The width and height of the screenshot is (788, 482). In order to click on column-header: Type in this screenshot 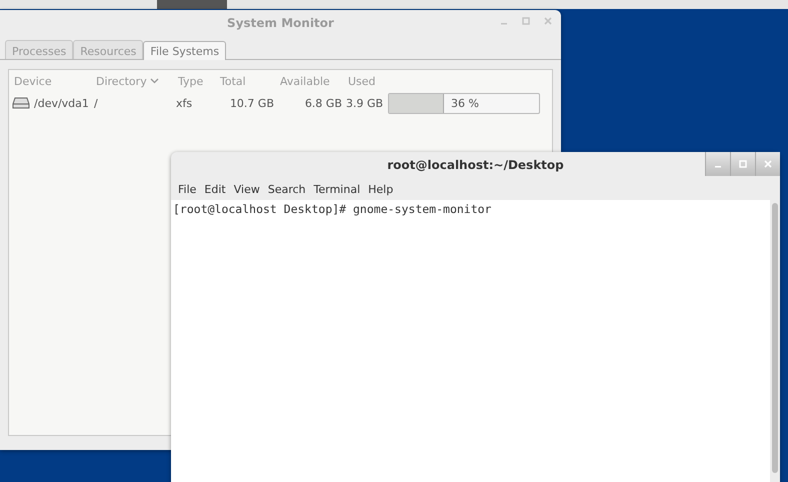, I will do `click(199, 81)`.